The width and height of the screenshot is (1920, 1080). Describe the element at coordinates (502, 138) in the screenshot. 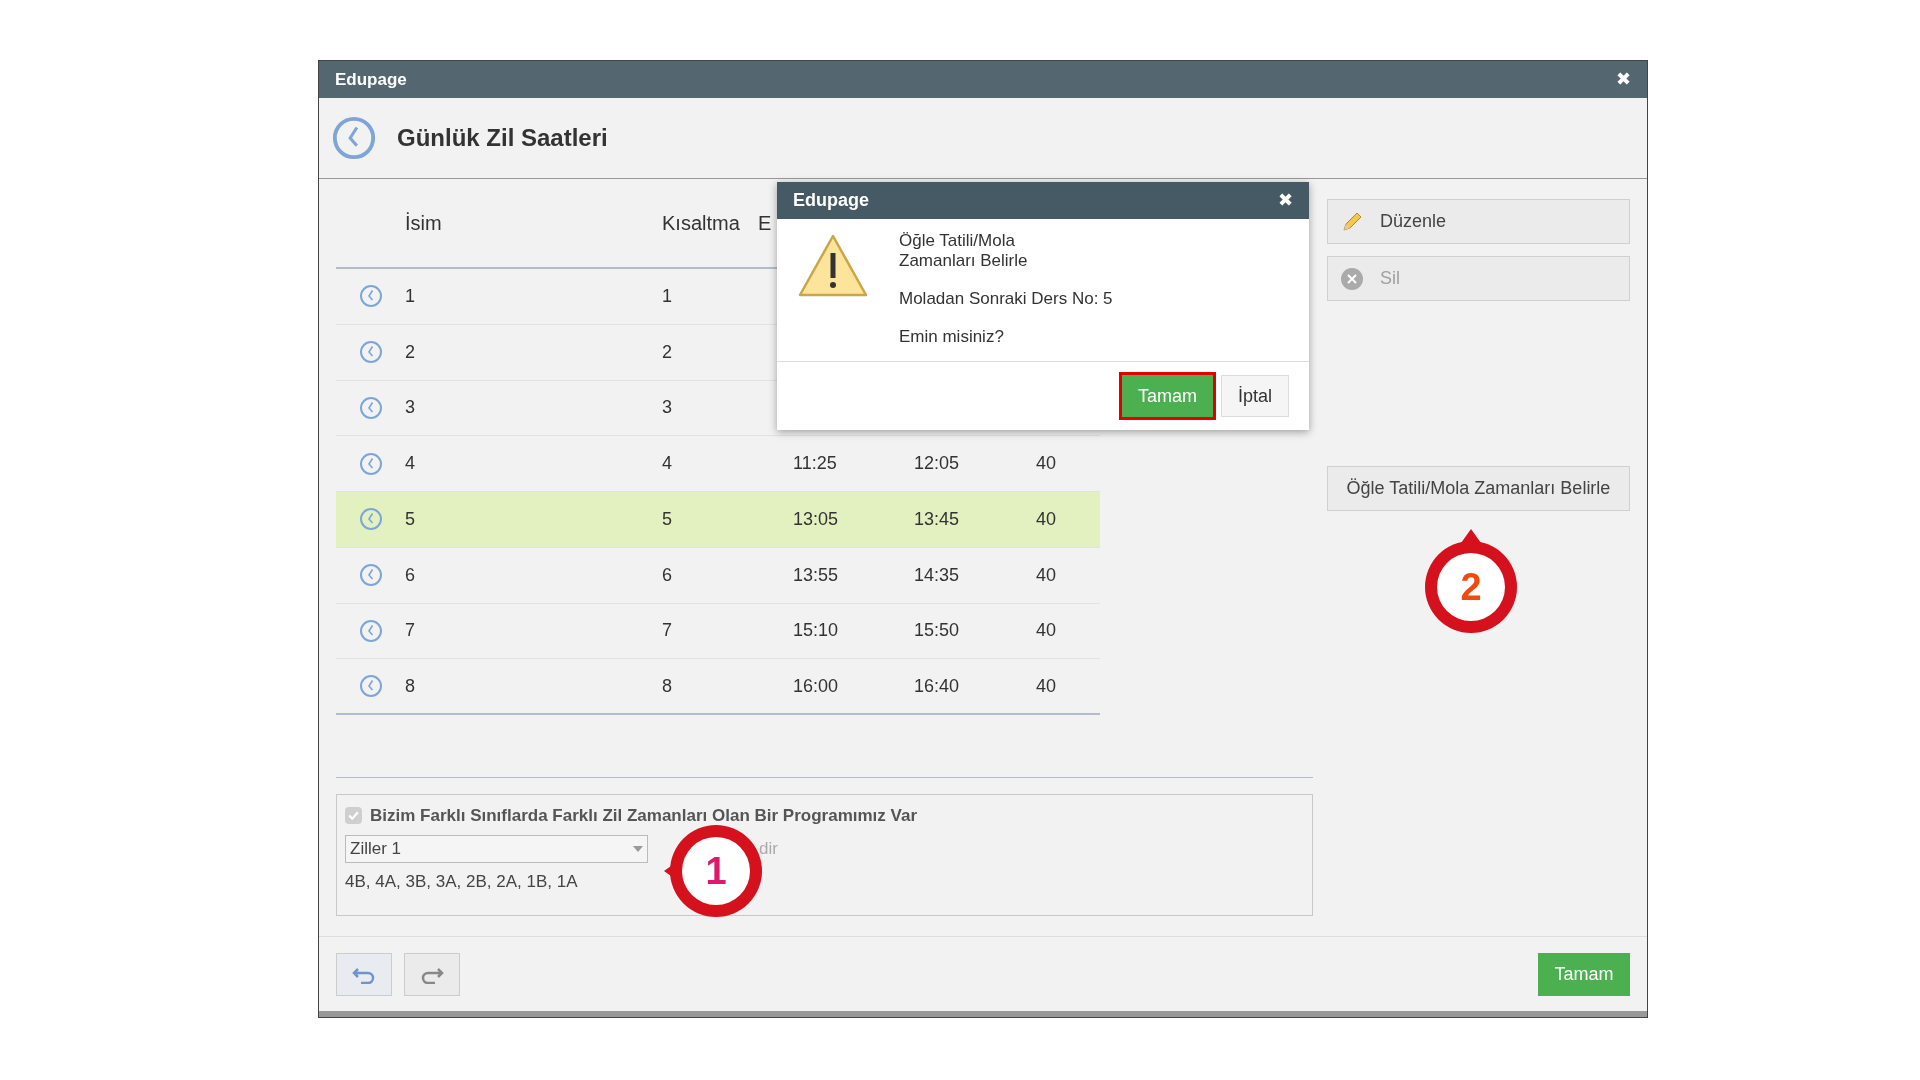

I see `page-title: Günlük Zil Saatleri` at that location.